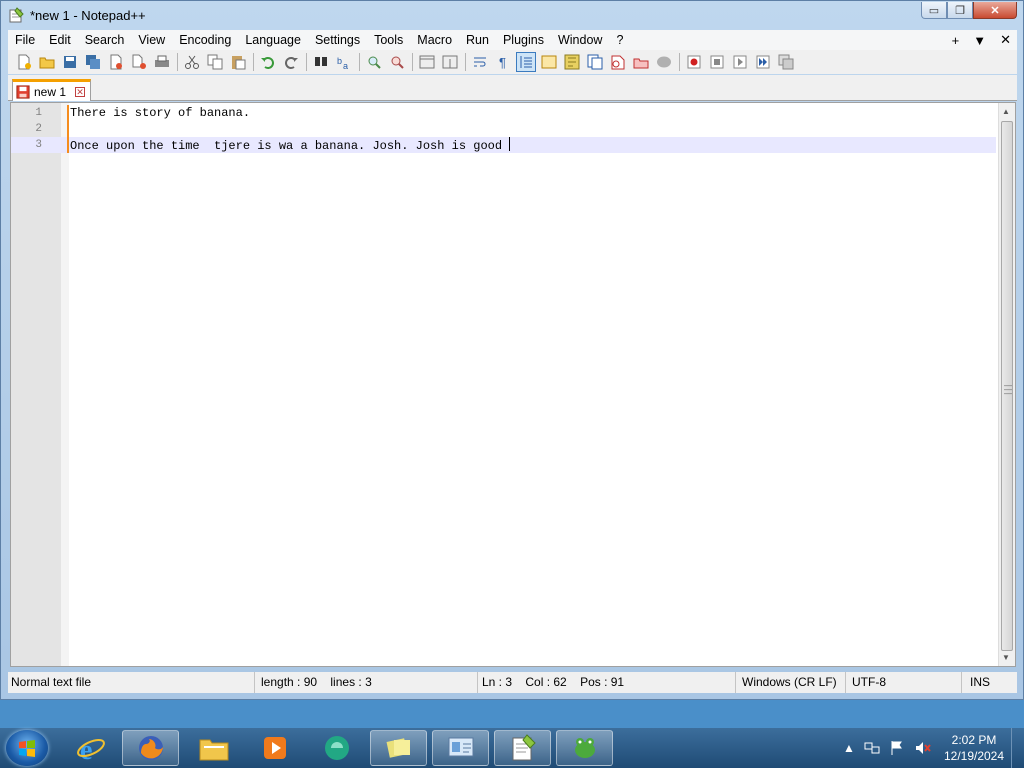  What do you see at coordinates (23, 91) in the screenshot?
I see `unsaved-file-icon` at bounding box center [23, 91].